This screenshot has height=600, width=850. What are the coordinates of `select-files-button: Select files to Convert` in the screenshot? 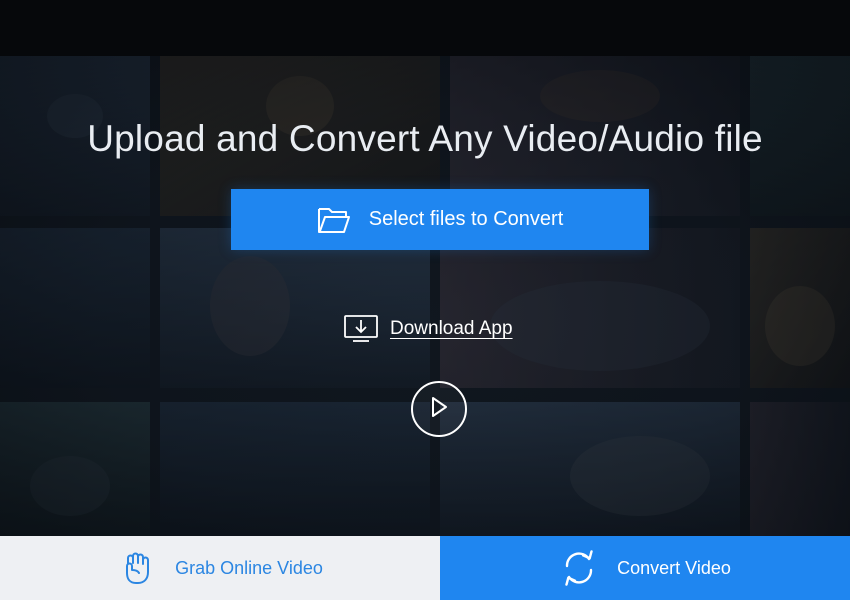 It's located at (440, 219).